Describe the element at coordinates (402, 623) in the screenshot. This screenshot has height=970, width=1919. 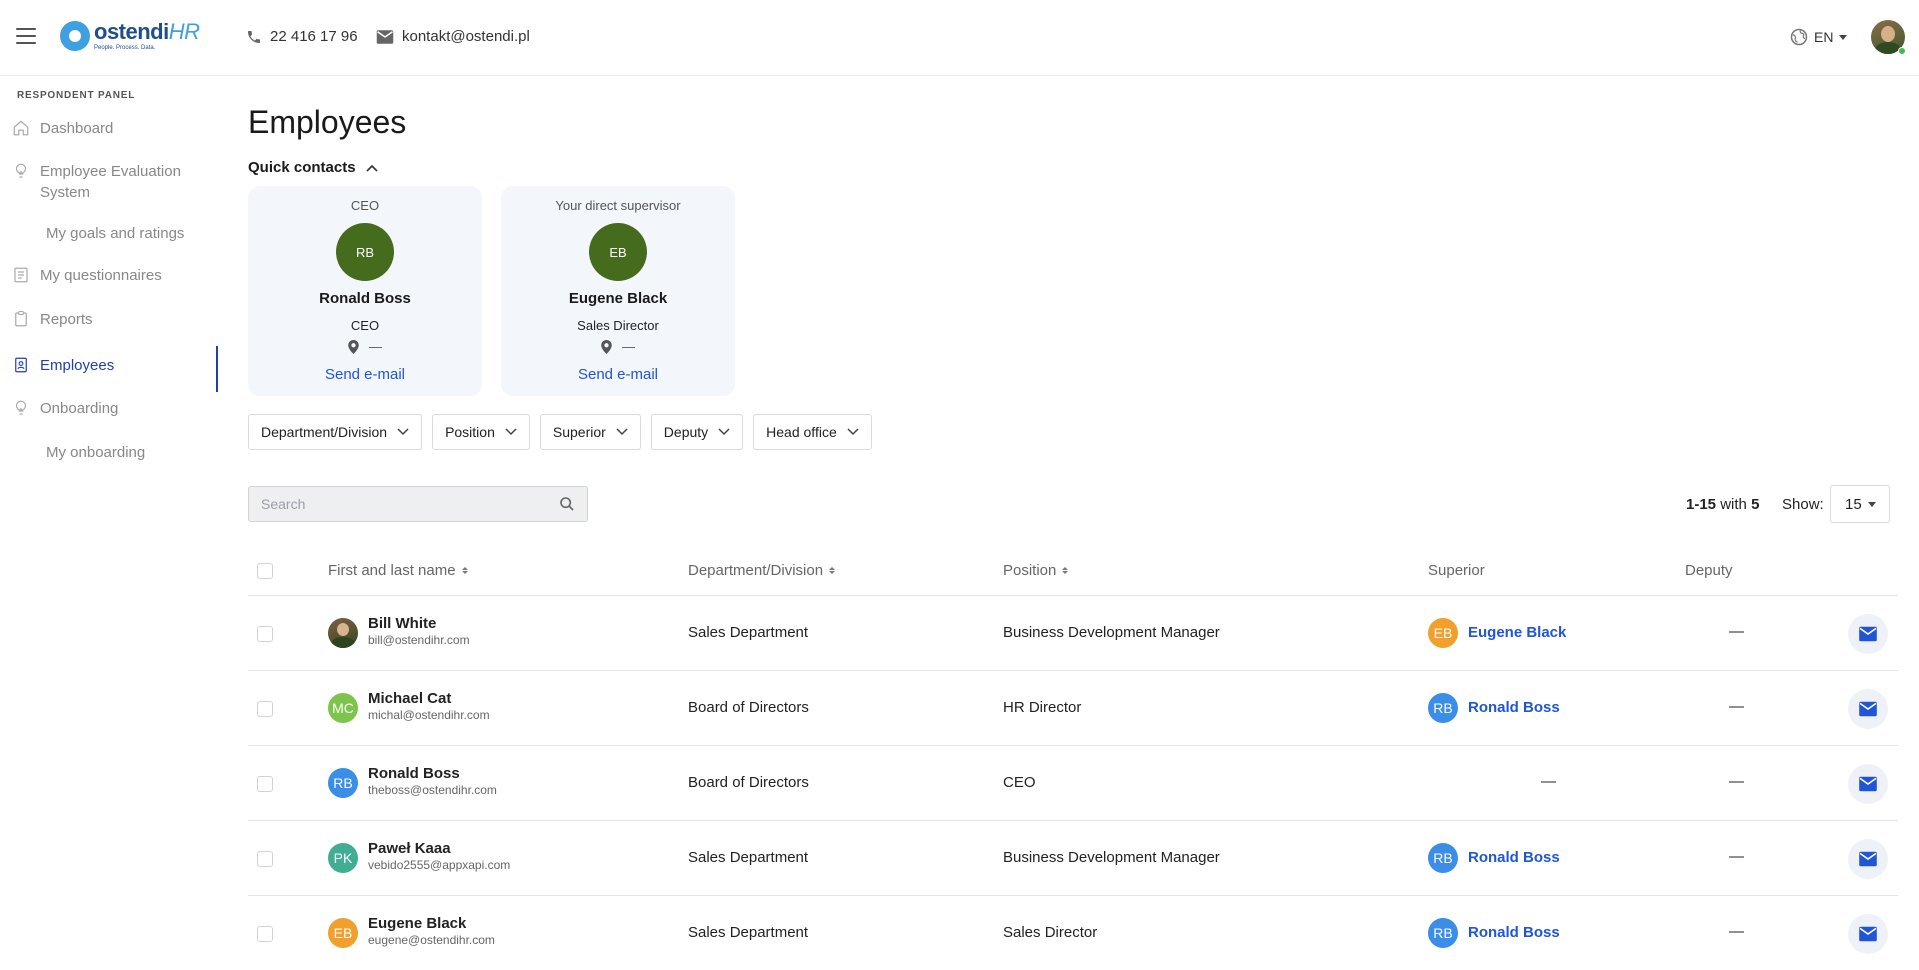
I see `employee-name: Bill White` at that location.